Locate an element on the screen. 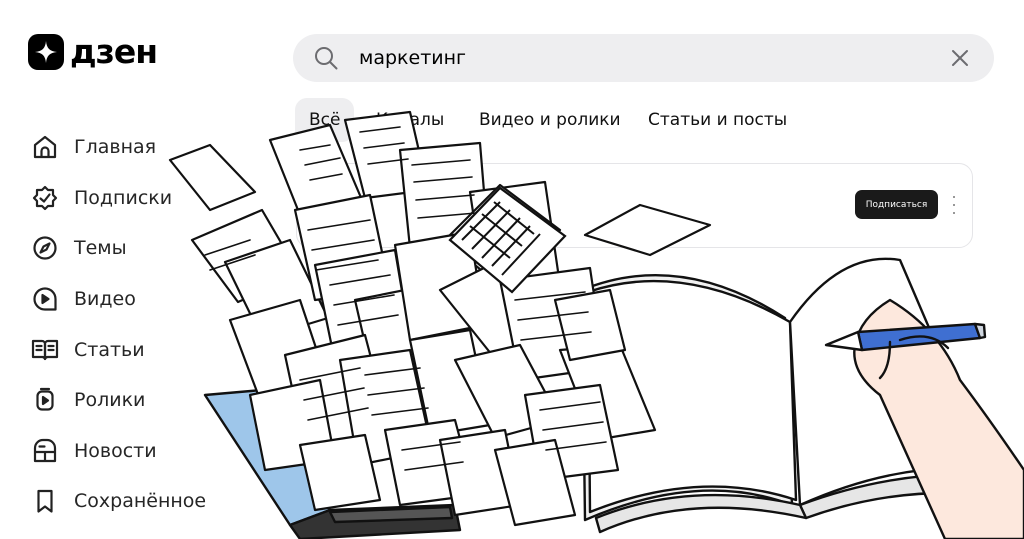  sidebar-item-articles: Статьи is located at coordinates (118, 349).